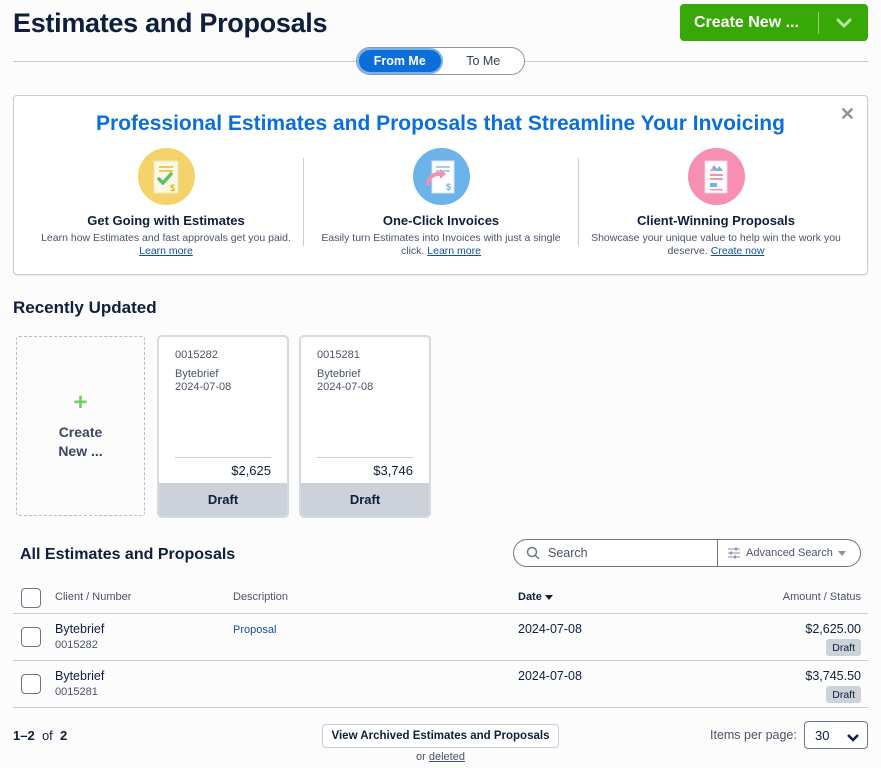  I want to click on search-bar: Advanced Search, so click(687, 553).